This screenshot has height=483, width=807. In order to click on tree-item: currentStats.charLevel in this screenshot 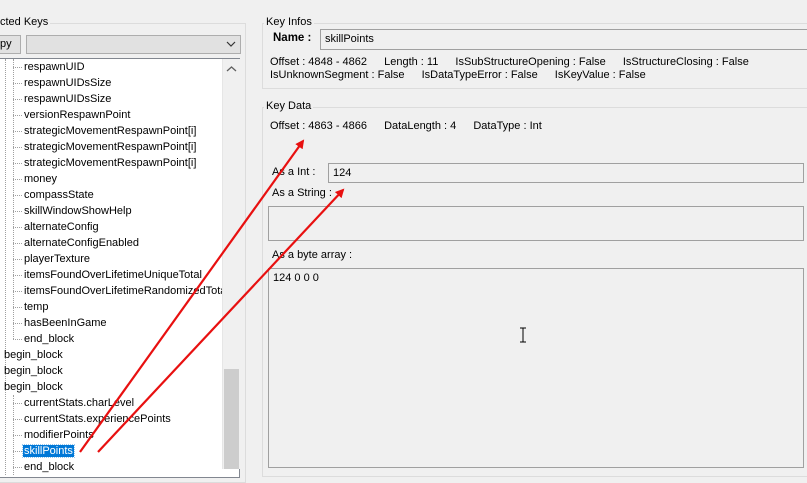, I will do `click(79, 403)`.